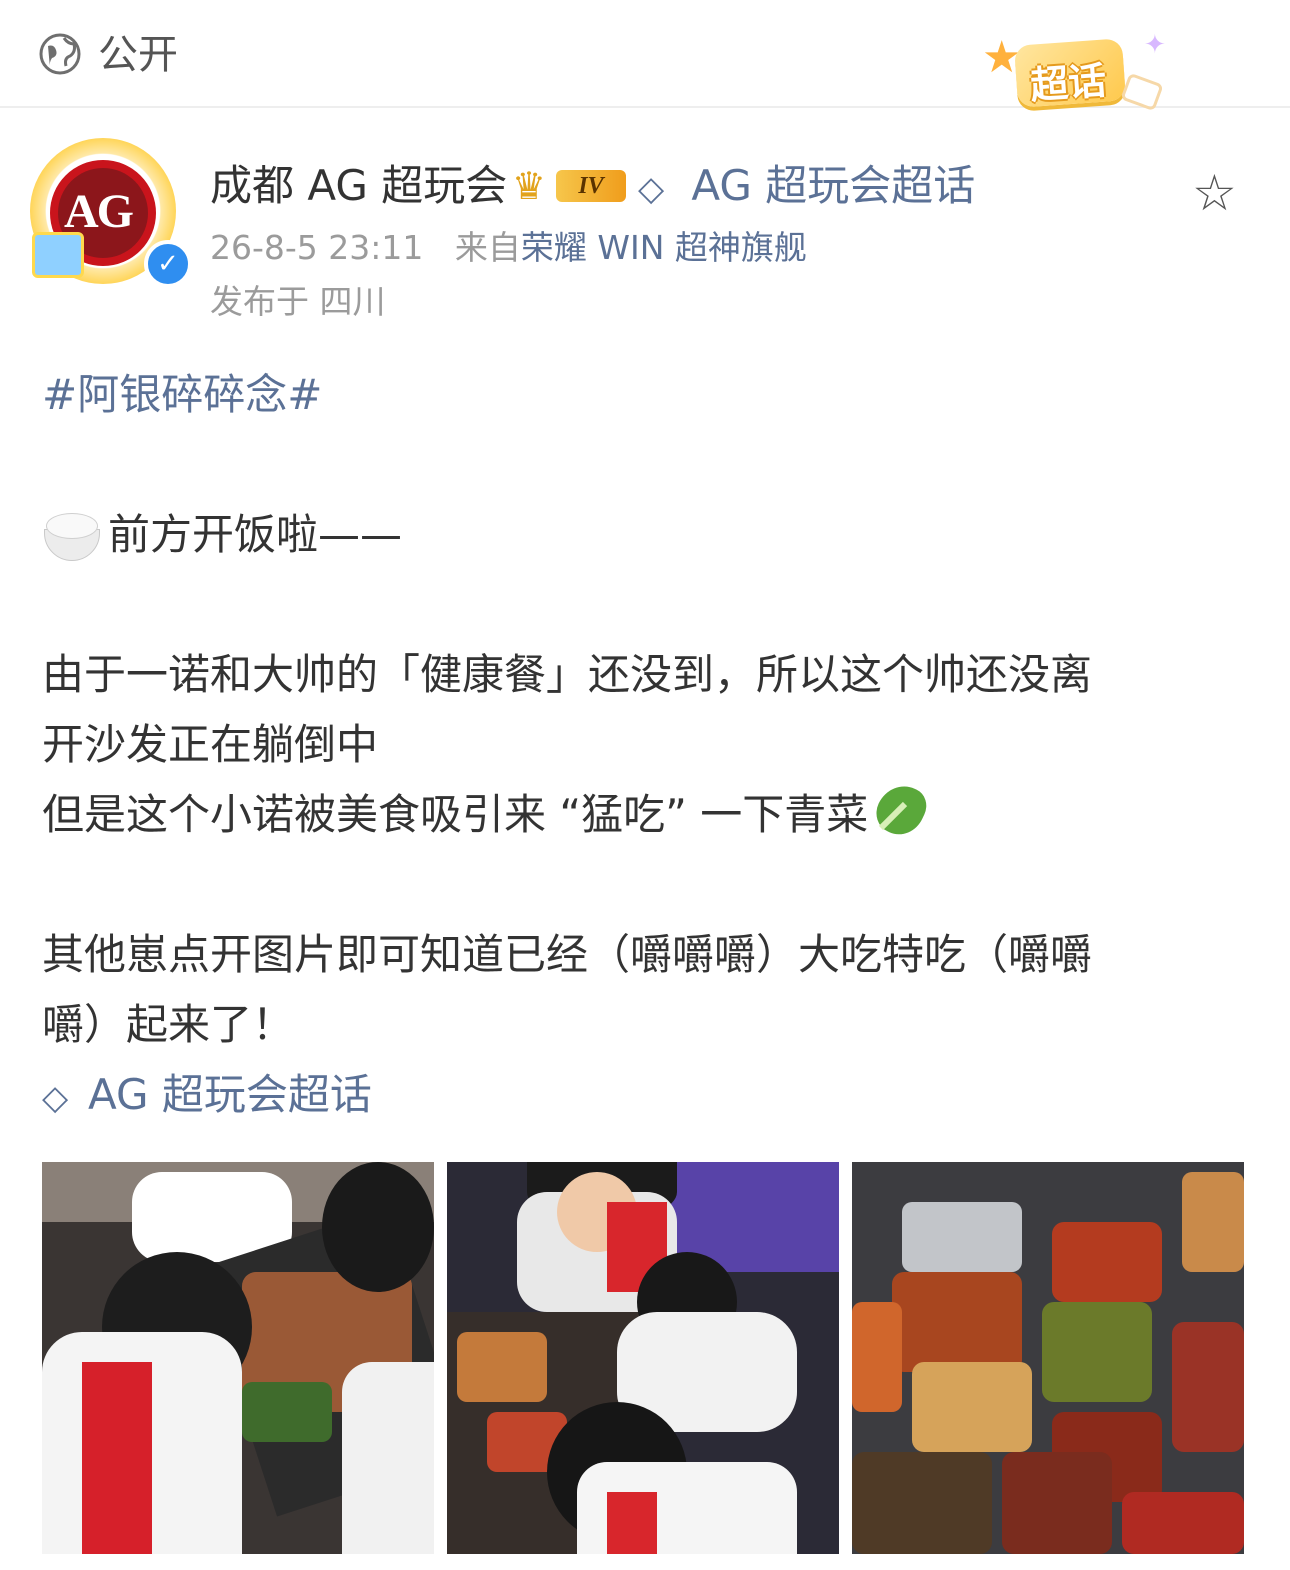 The width and height of the screenshot is (1290, 1570). Describe the element at coordinates (645, 56) in the screenshot. I see `visibility-bar: 公开 ★ 超话 ✦` at that location.